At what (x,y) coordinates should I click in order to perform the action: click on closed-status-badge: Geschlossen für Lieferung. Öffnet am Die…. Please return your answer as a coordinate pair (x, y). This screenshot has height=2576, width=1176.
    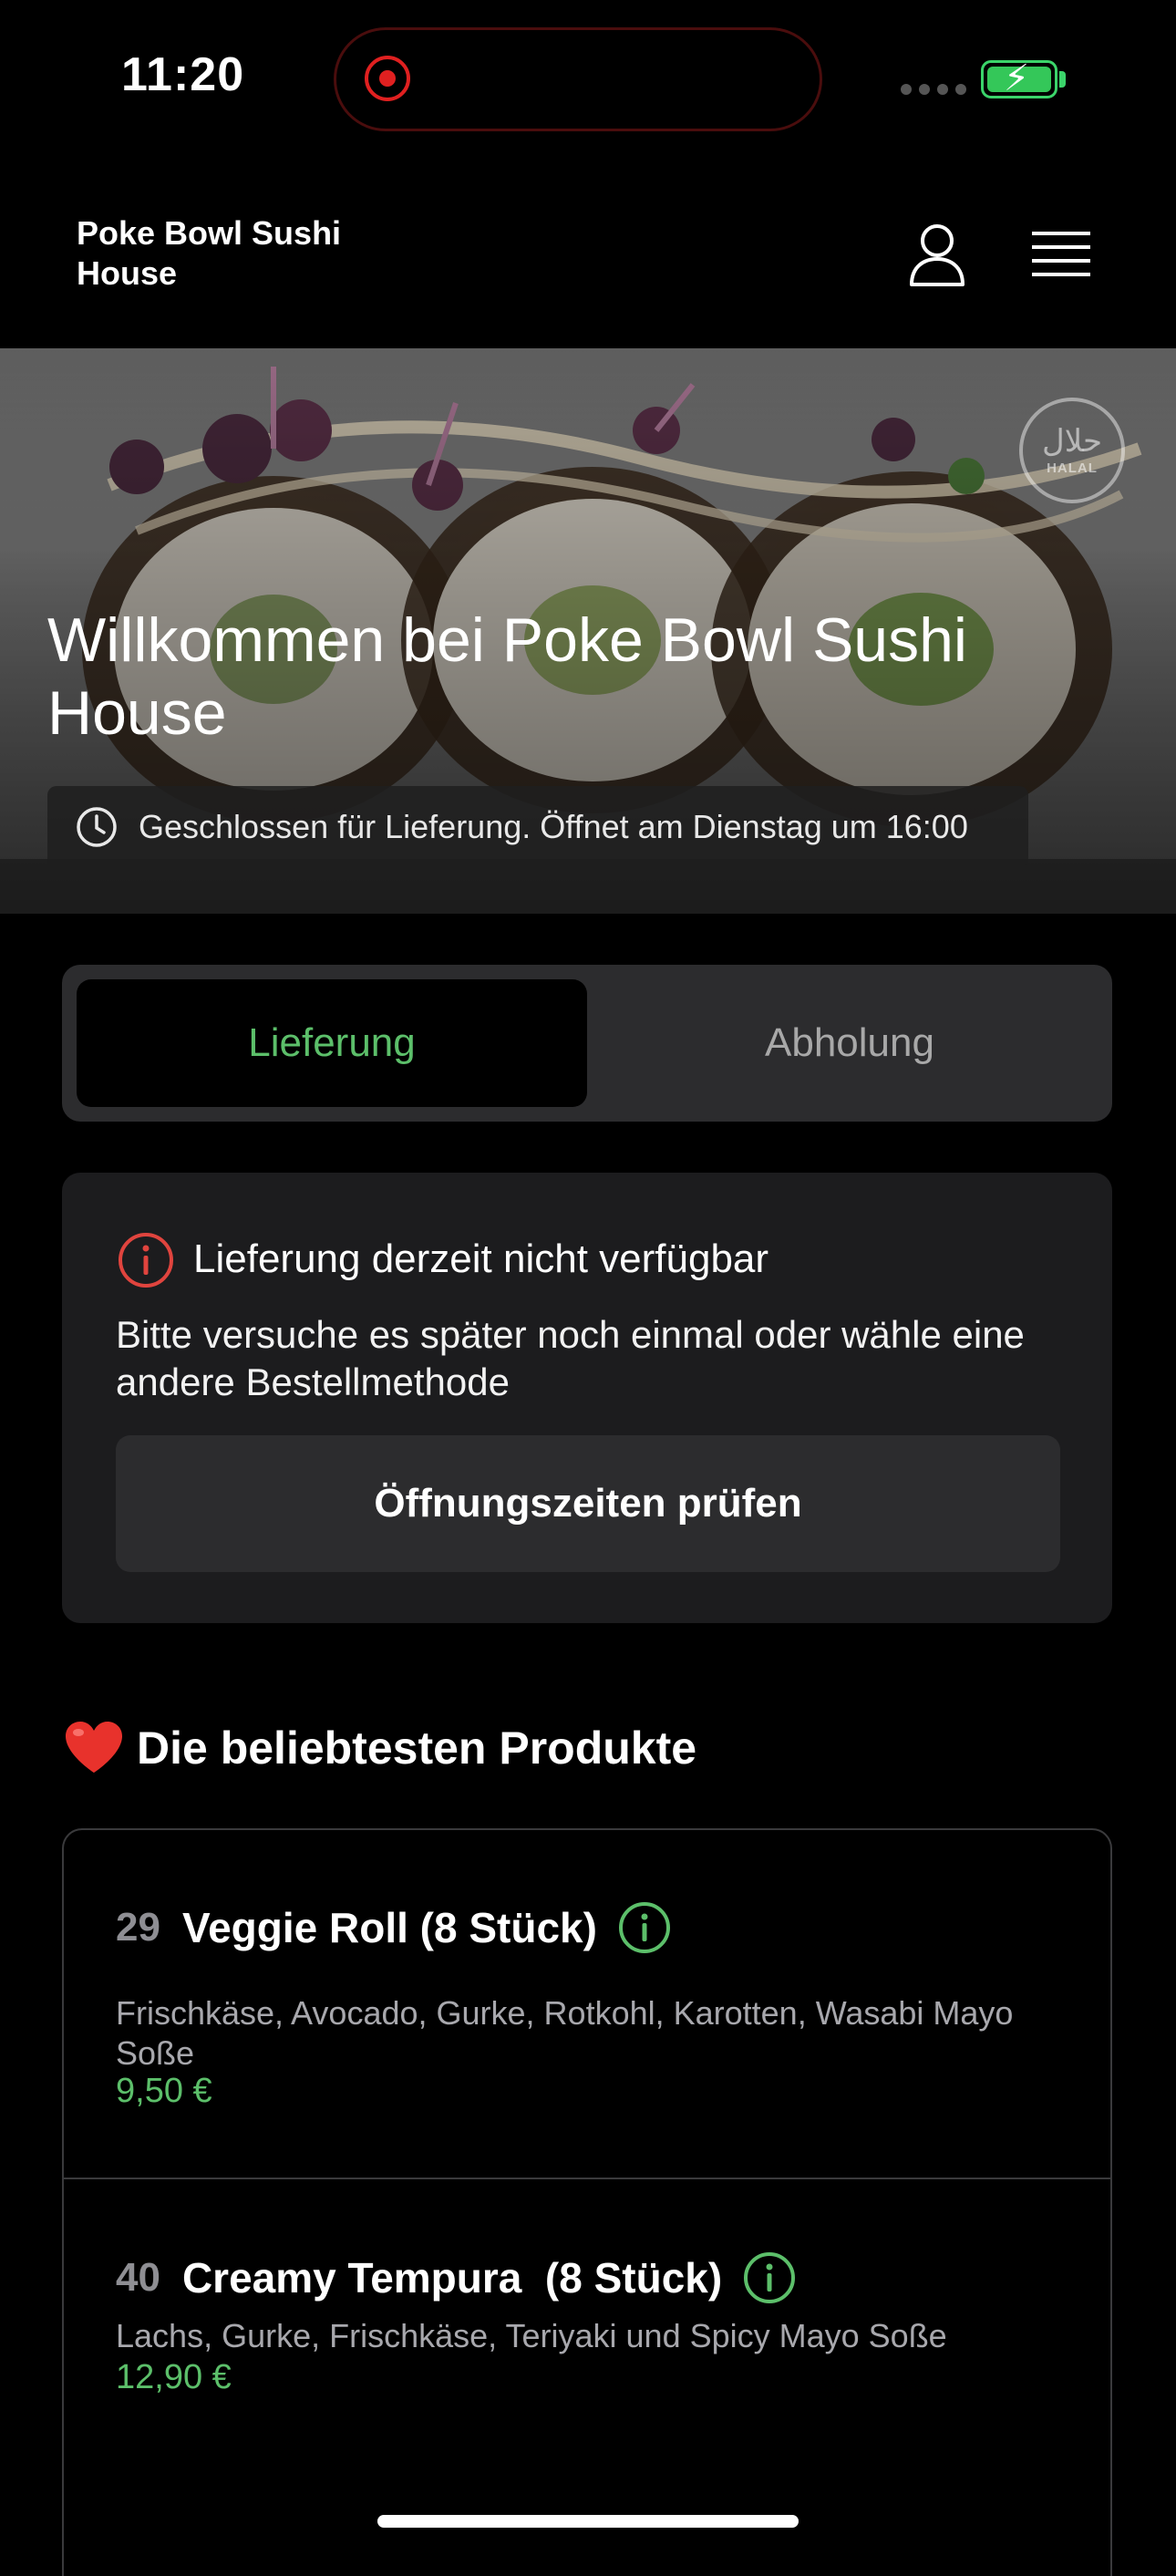
    Looking at the image, I should click on (537, 827).